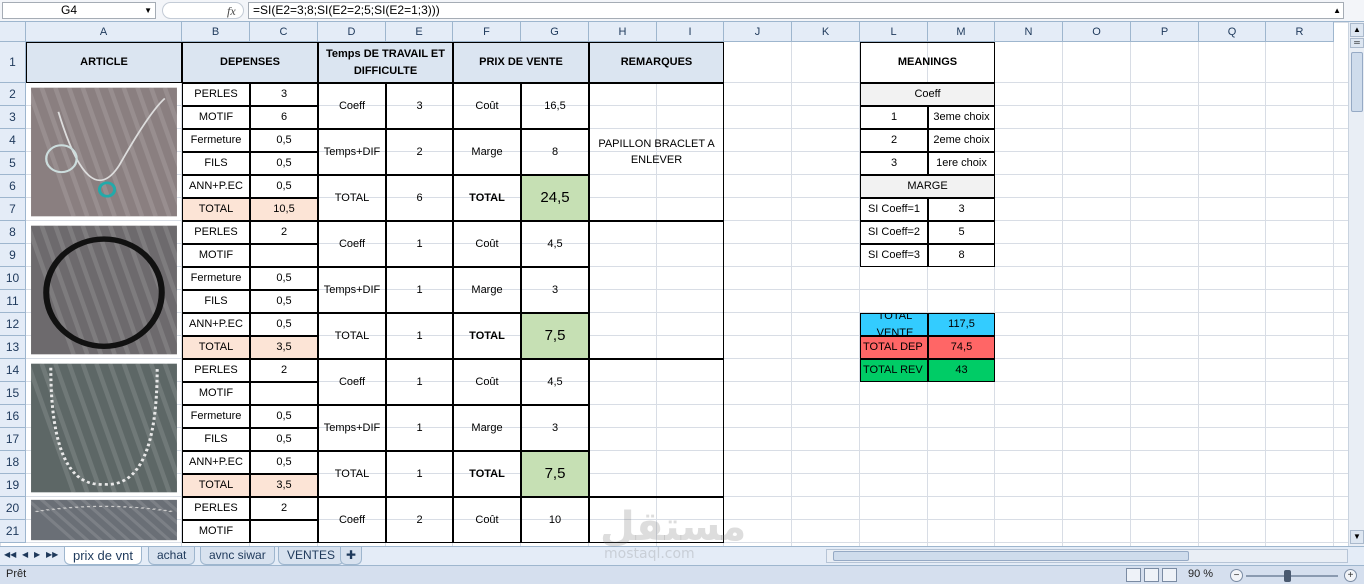 The width and height of the screenshot is (1364, 584). What do you see at coordinates (961, 32) in the screenshot?
I see `column-header-M: M` at bounding box center [961, 32].